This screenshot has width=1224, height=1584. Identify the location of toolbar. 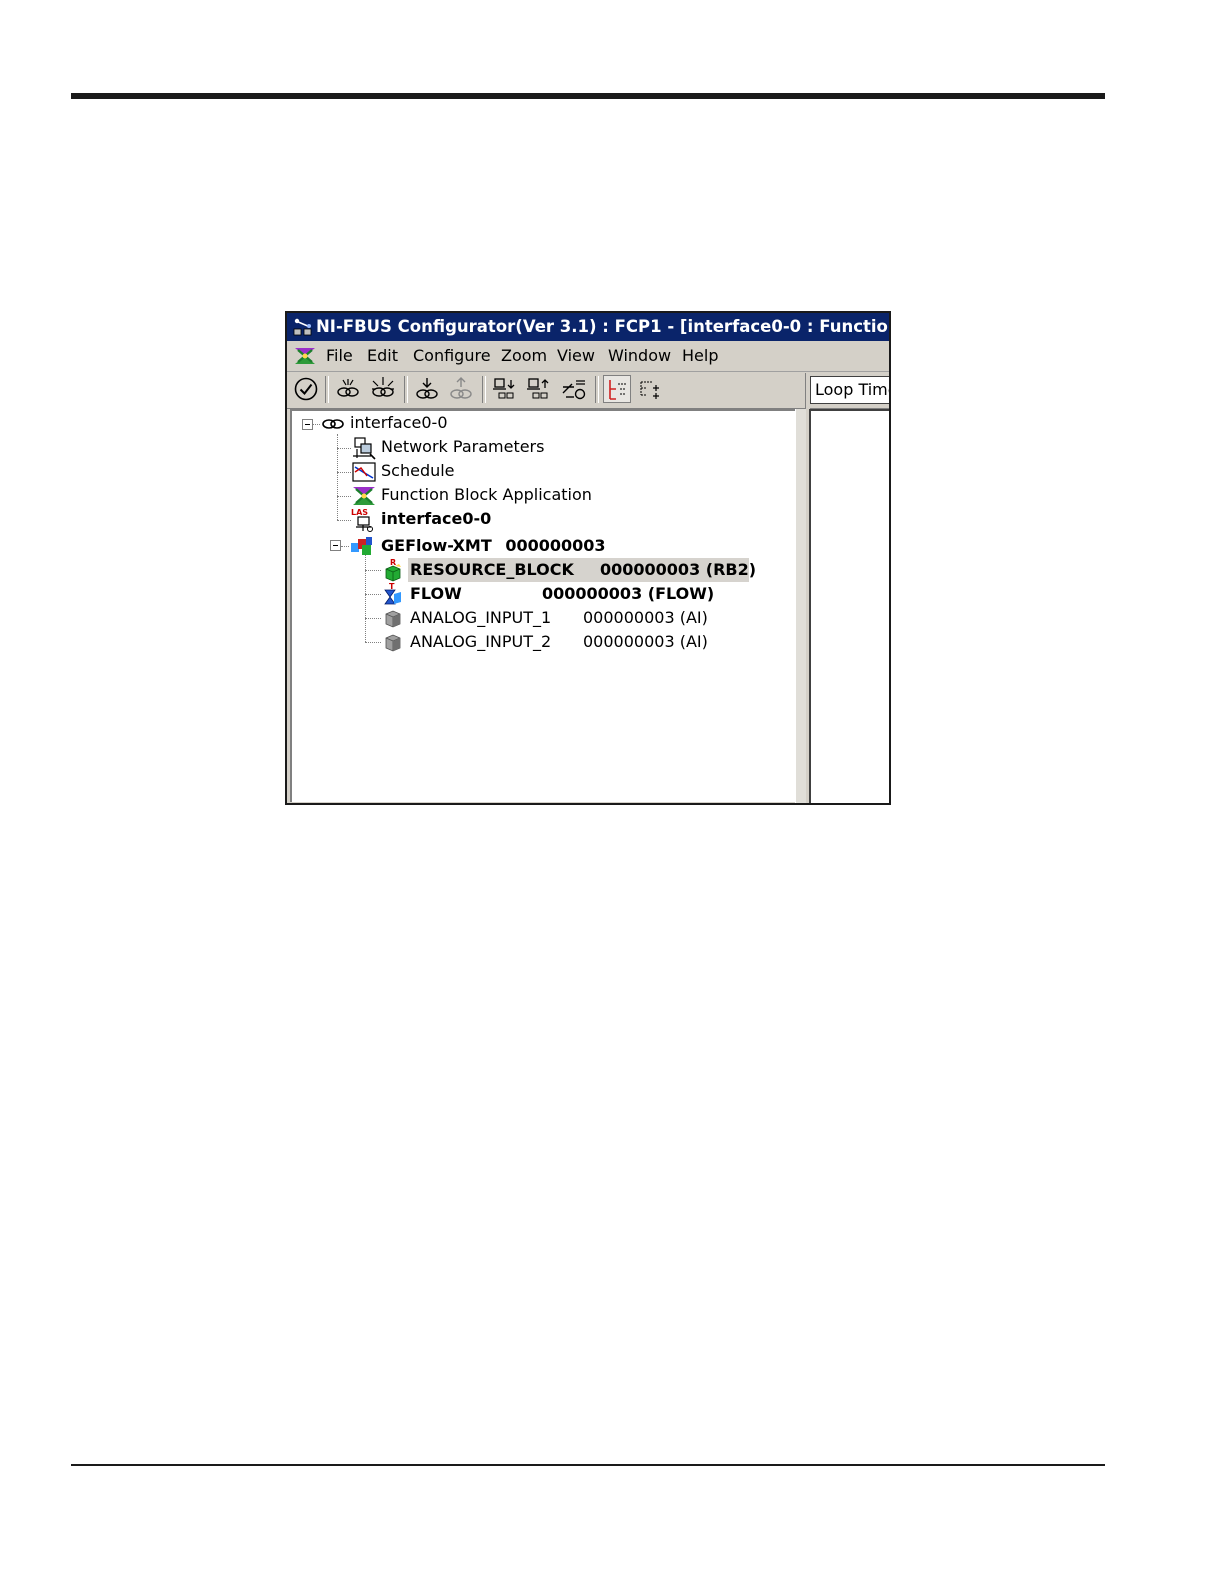
(588, 390).